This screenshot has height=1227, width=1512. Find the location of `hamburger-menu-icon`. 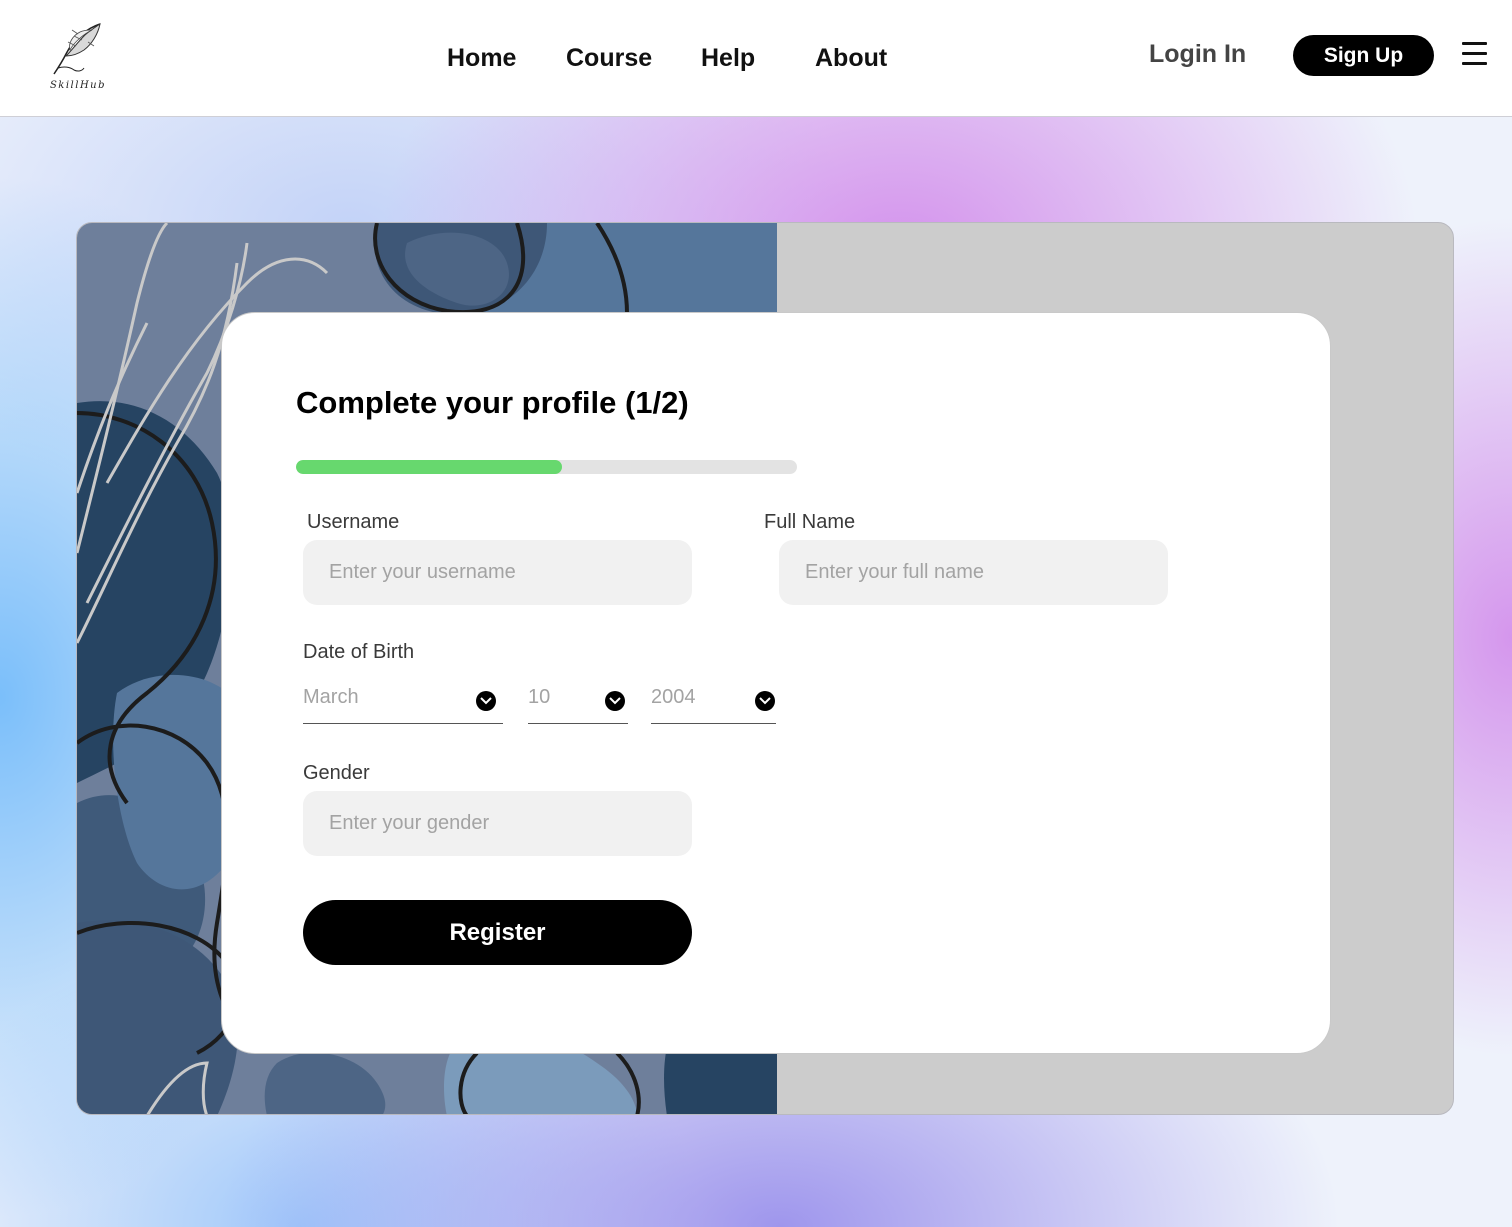

hamburger-menu-icon is located at coordinates (1475, 54).